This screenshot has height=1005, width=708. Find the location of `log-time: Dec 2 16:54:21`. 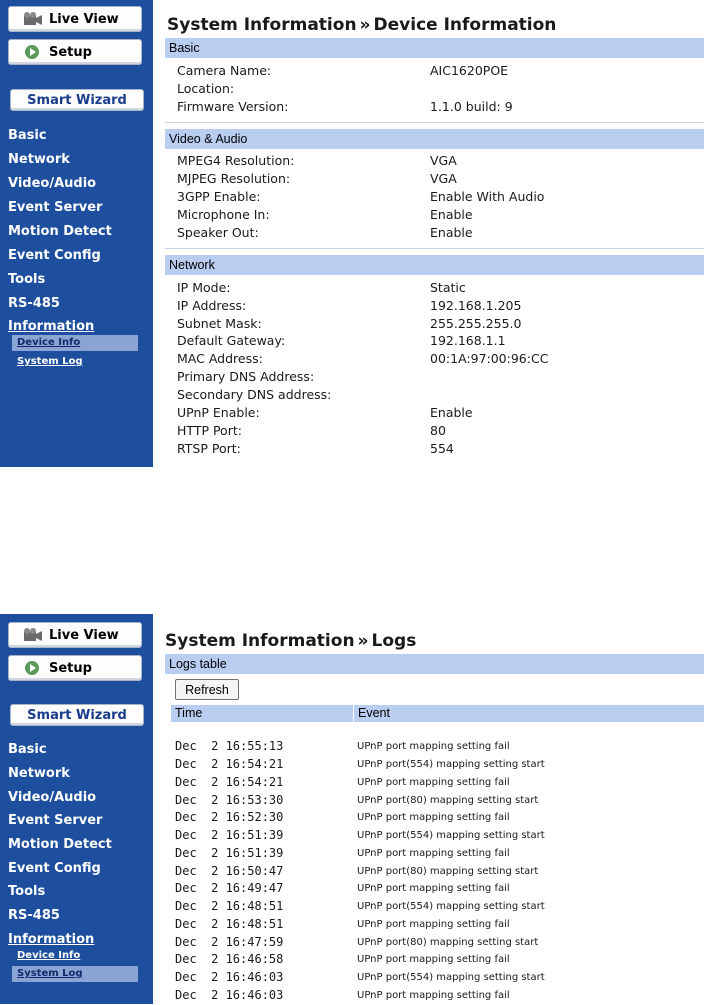

log-time: Dec 2 16:54:21 is located at coordinates (229, 764).